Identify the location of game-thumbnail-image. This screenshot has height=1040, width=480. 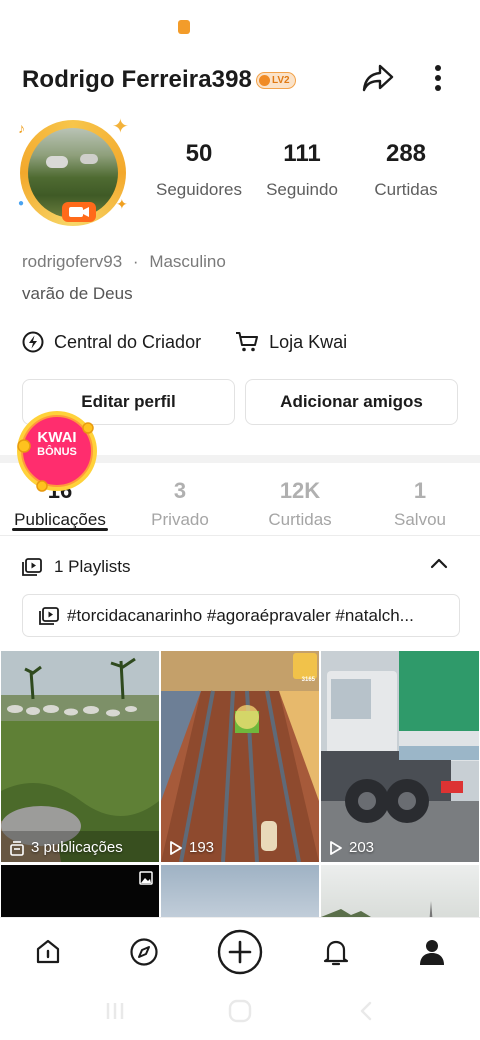
(240, 756).